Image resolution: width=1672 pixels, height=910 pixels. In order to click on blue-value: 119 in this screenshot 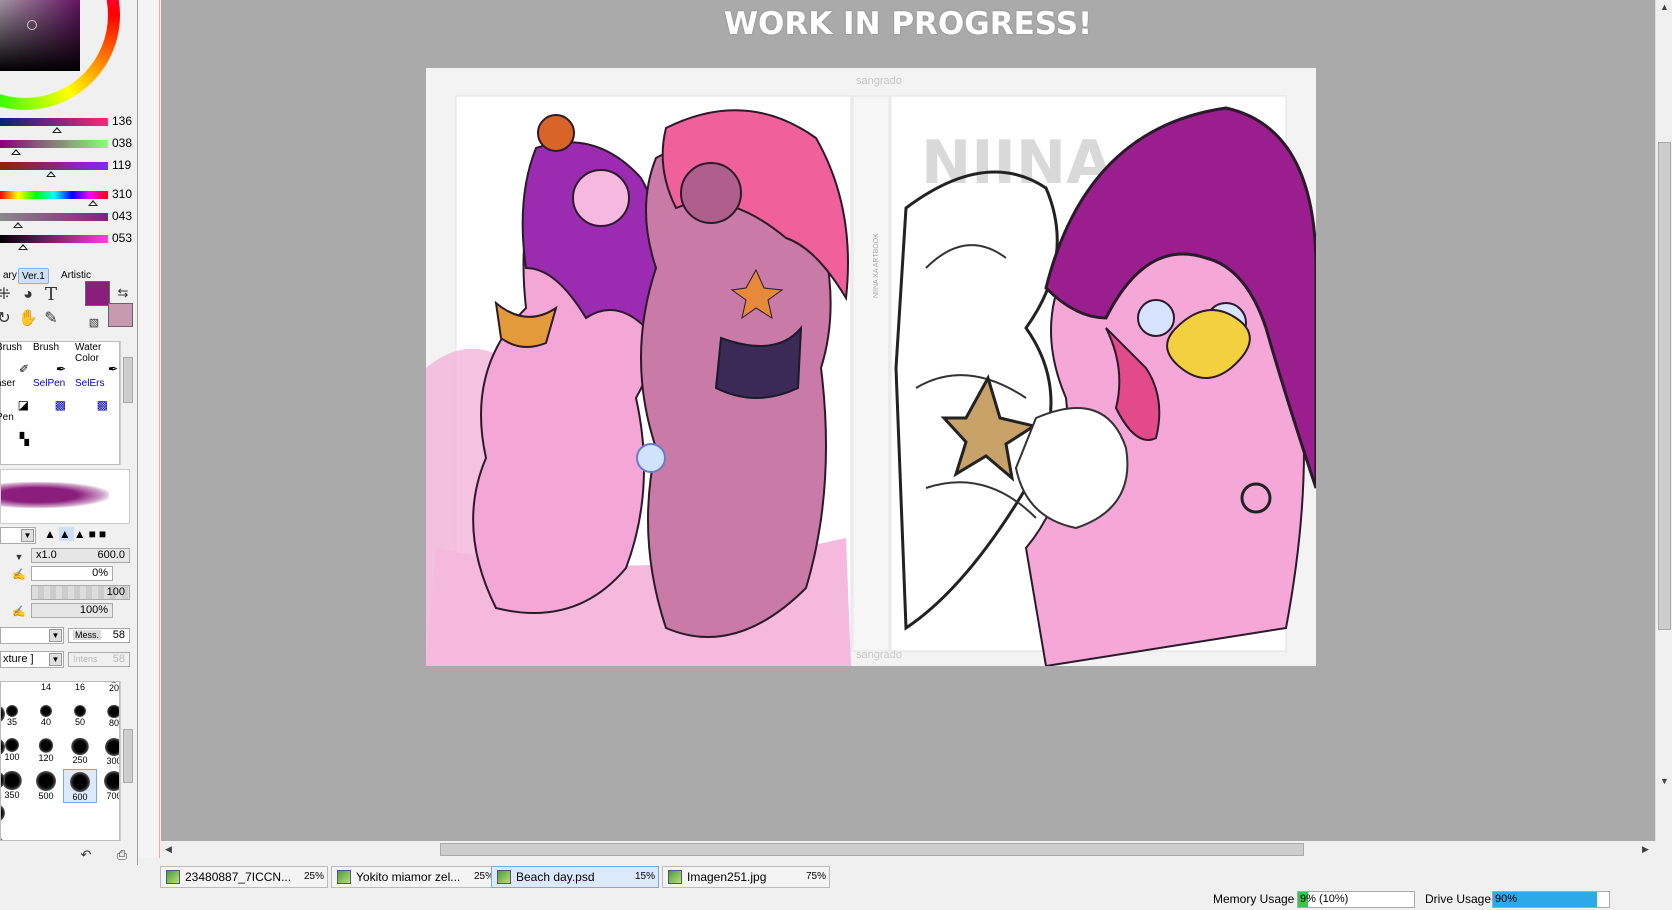, I will do `click(122, 165)`.